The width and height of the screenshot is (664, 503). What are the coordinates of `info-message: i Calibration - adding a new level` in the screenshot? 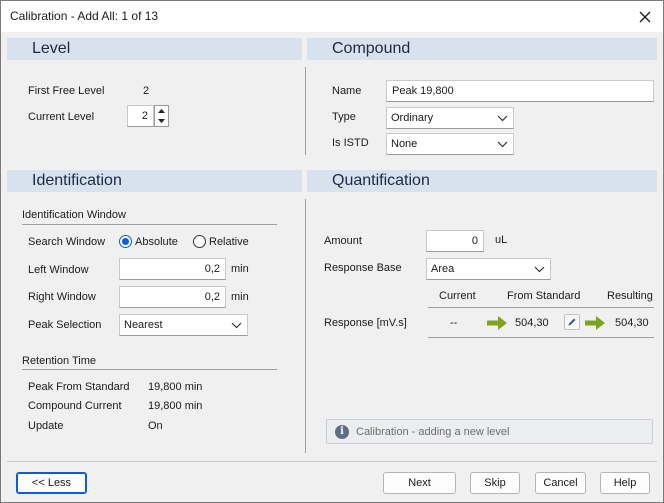 It's located at (489, 431).